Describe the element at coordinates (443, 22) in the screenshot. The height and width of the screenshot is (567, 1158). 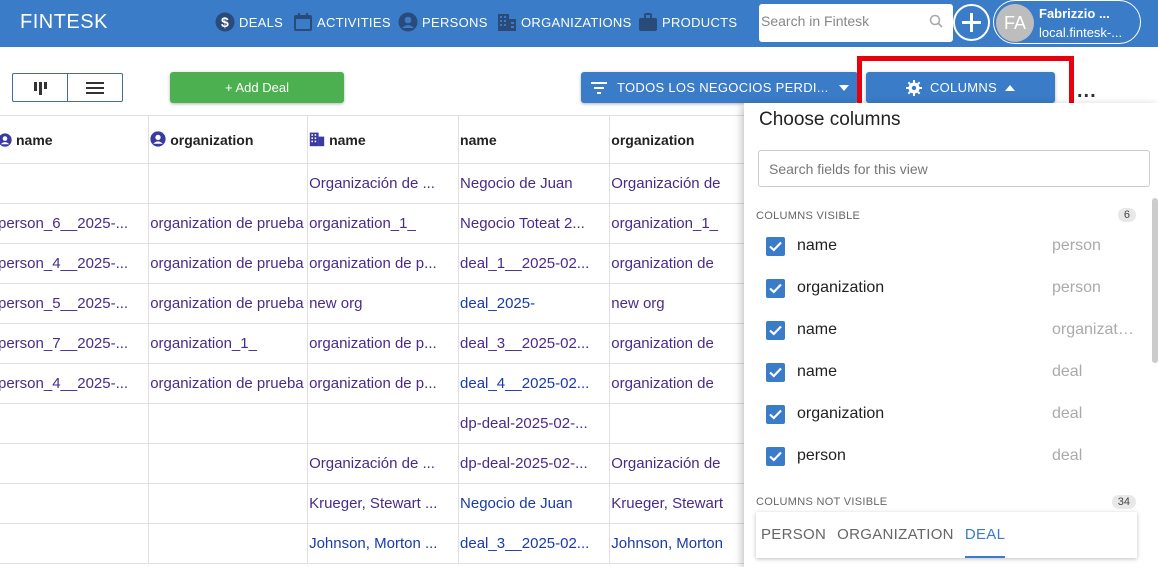
I see `nav-persons: PERSONS` at that location.